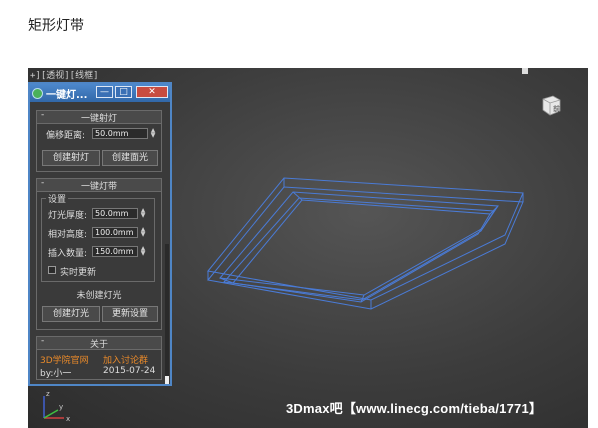  I want to click on rollout-spotlight: - 一键射灯 偏移距离: 50.0mm ▲ ▼ 创建射灯 创建面光, so click(99, 141).